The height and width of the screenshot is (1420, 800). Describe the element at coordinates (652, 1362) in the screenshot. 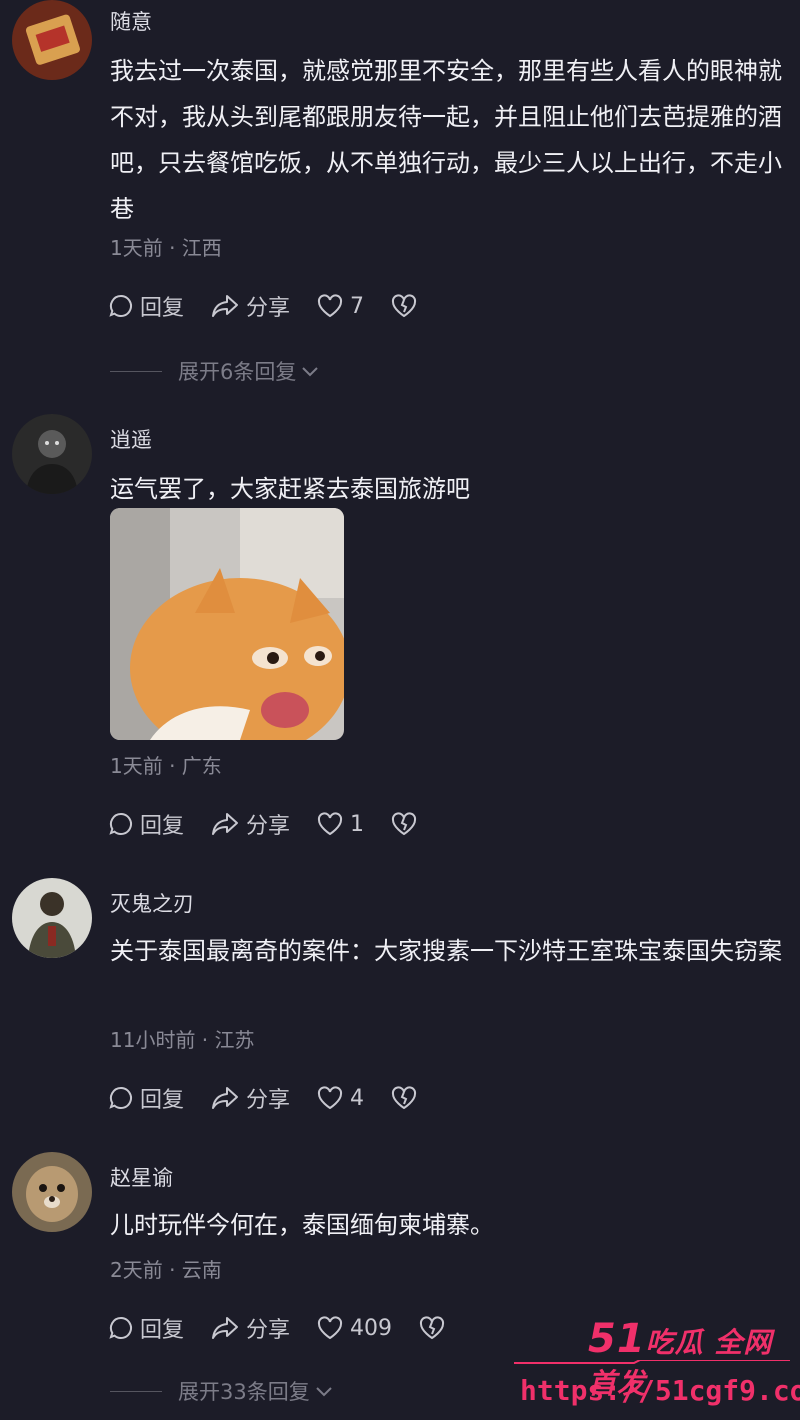

I see `watermark-decor` at that location.